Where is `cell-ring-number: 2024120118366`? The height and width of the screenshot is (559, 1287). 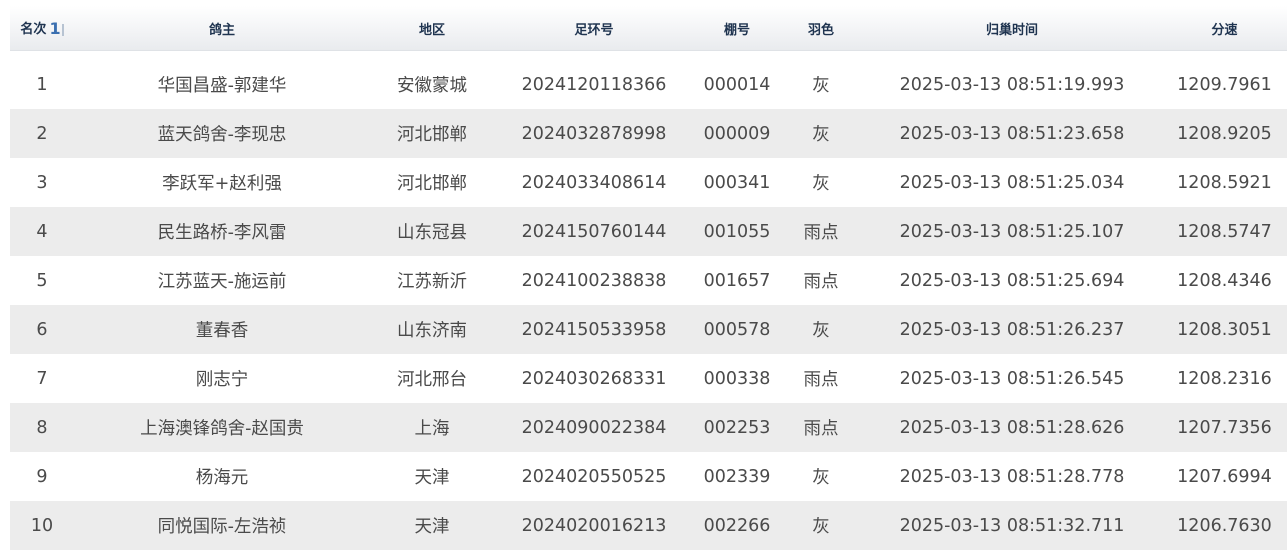 cell-ring-number: 2024120118366 is located at coordinates (594, 84).